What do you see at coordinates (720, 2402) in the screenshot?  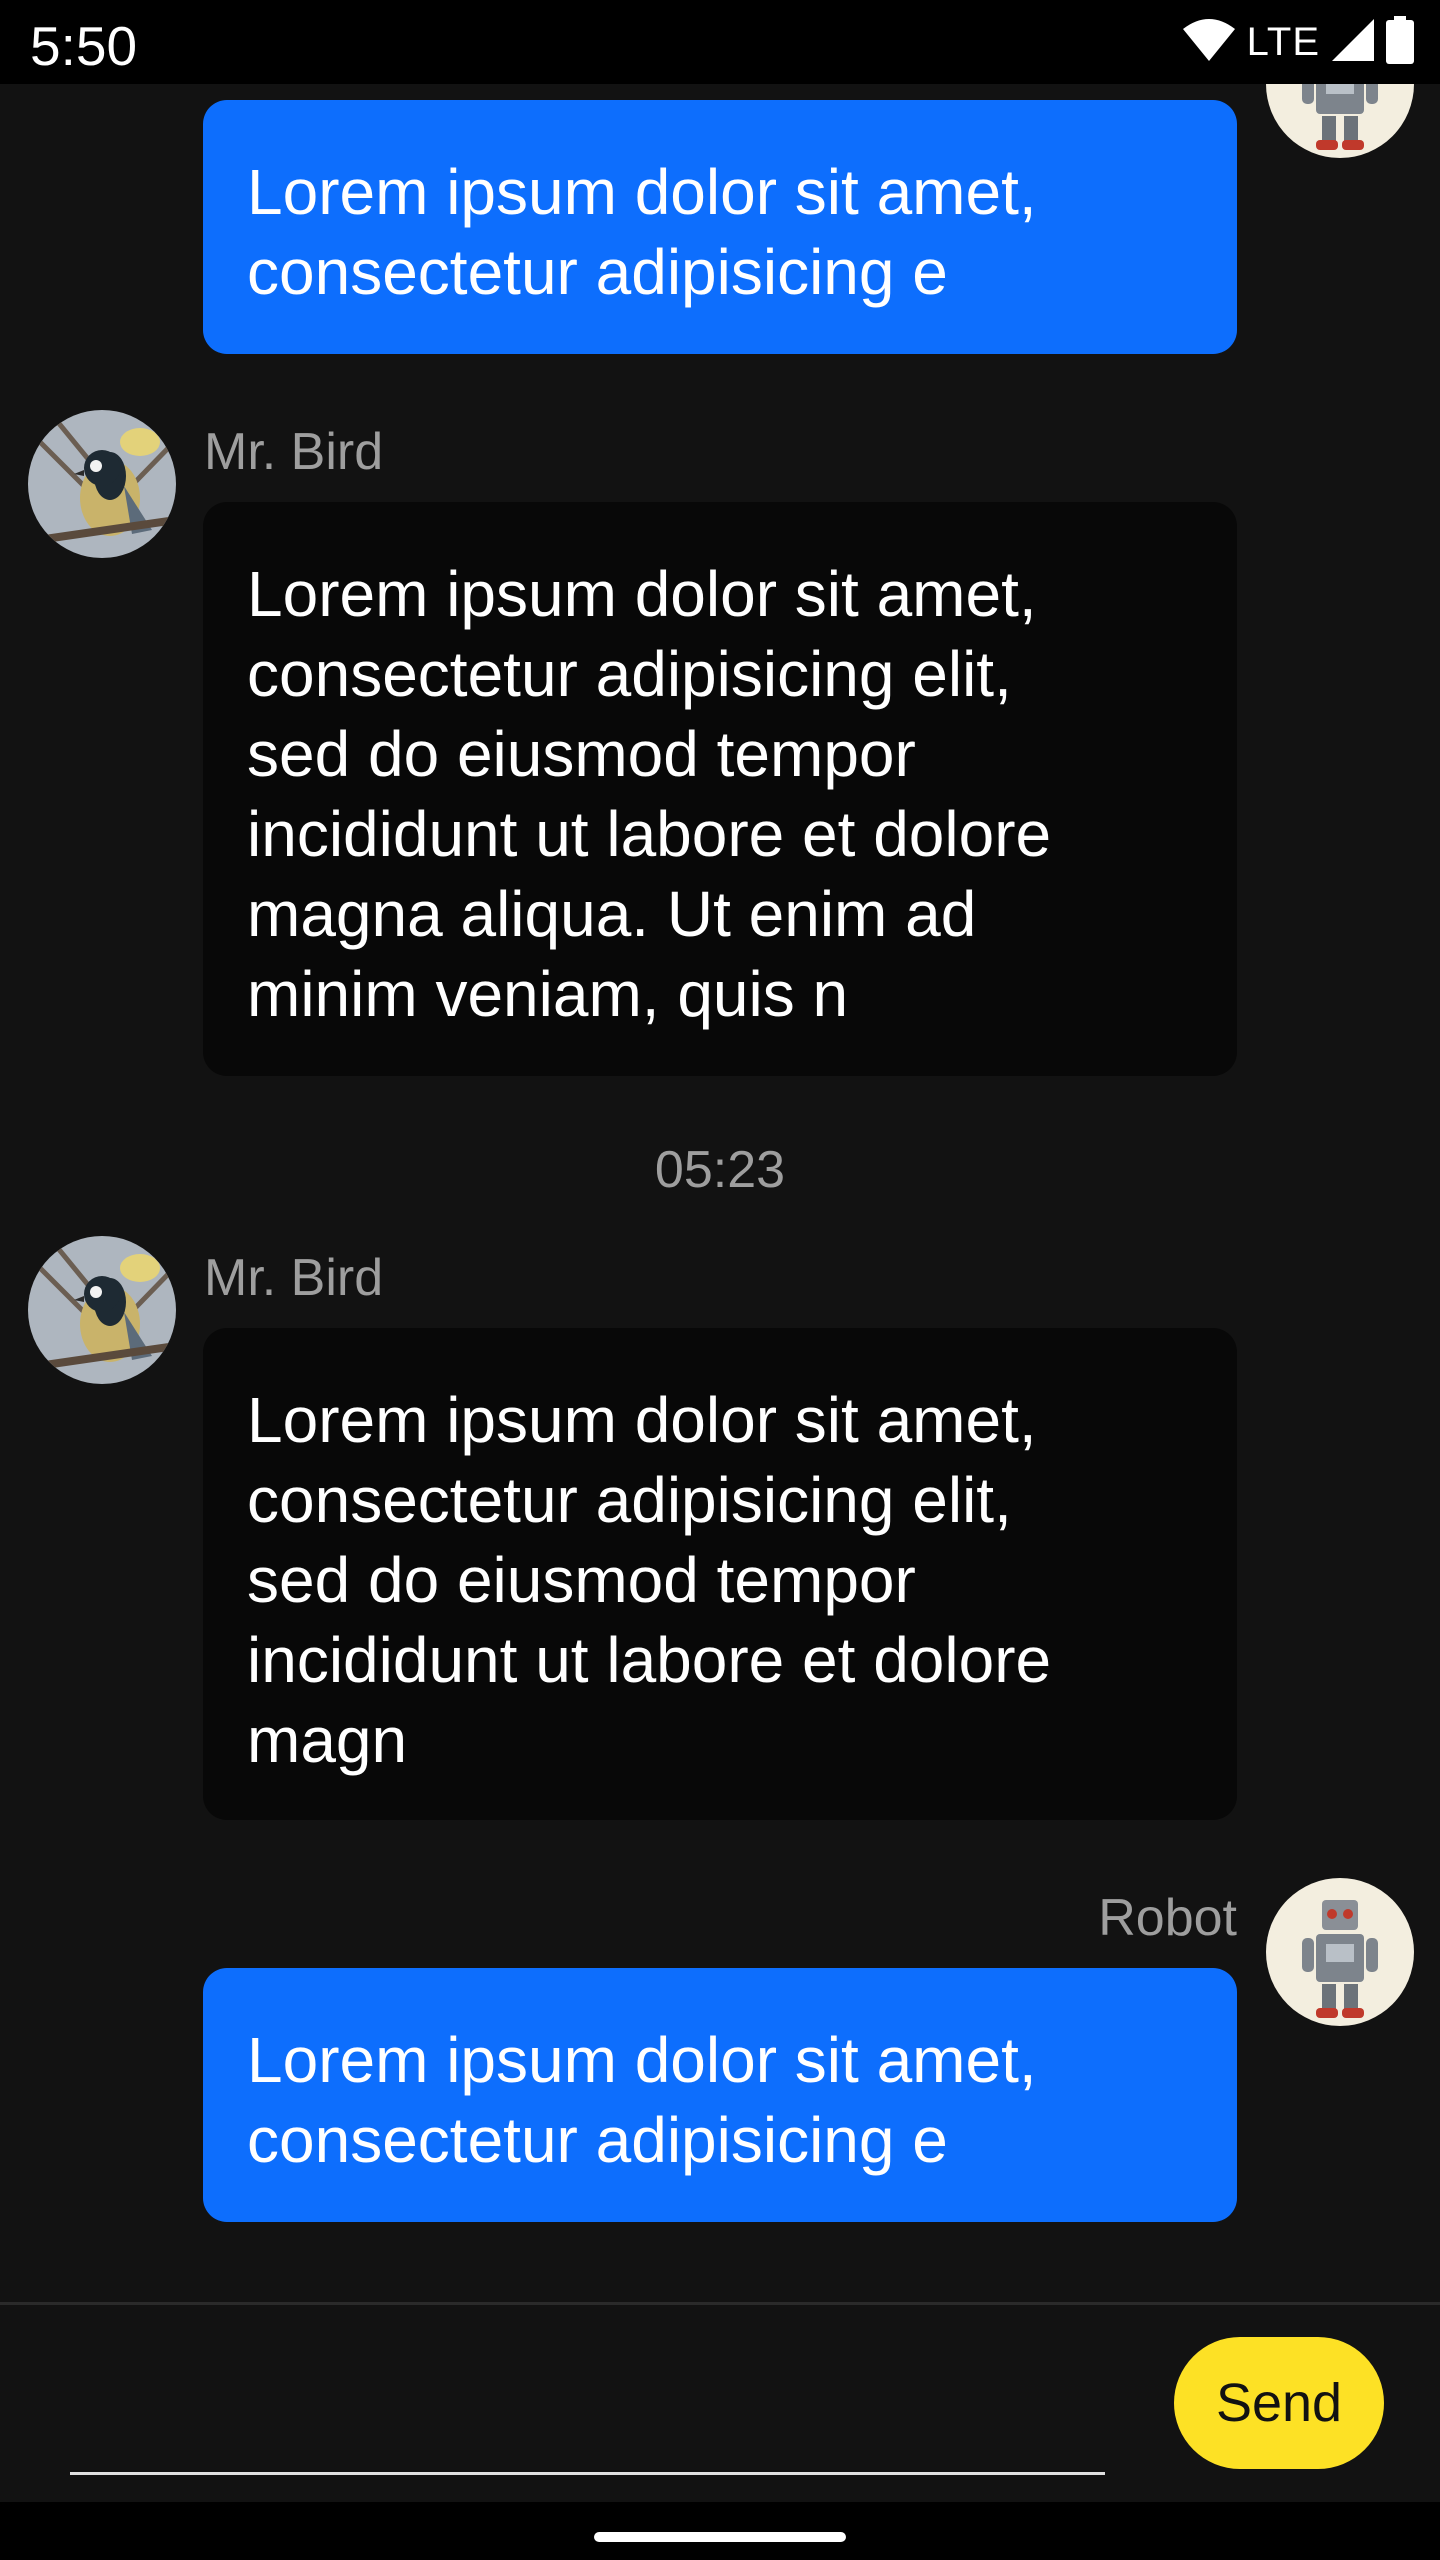 I see `message-composer: Send` at bounding box center [720, 2402].